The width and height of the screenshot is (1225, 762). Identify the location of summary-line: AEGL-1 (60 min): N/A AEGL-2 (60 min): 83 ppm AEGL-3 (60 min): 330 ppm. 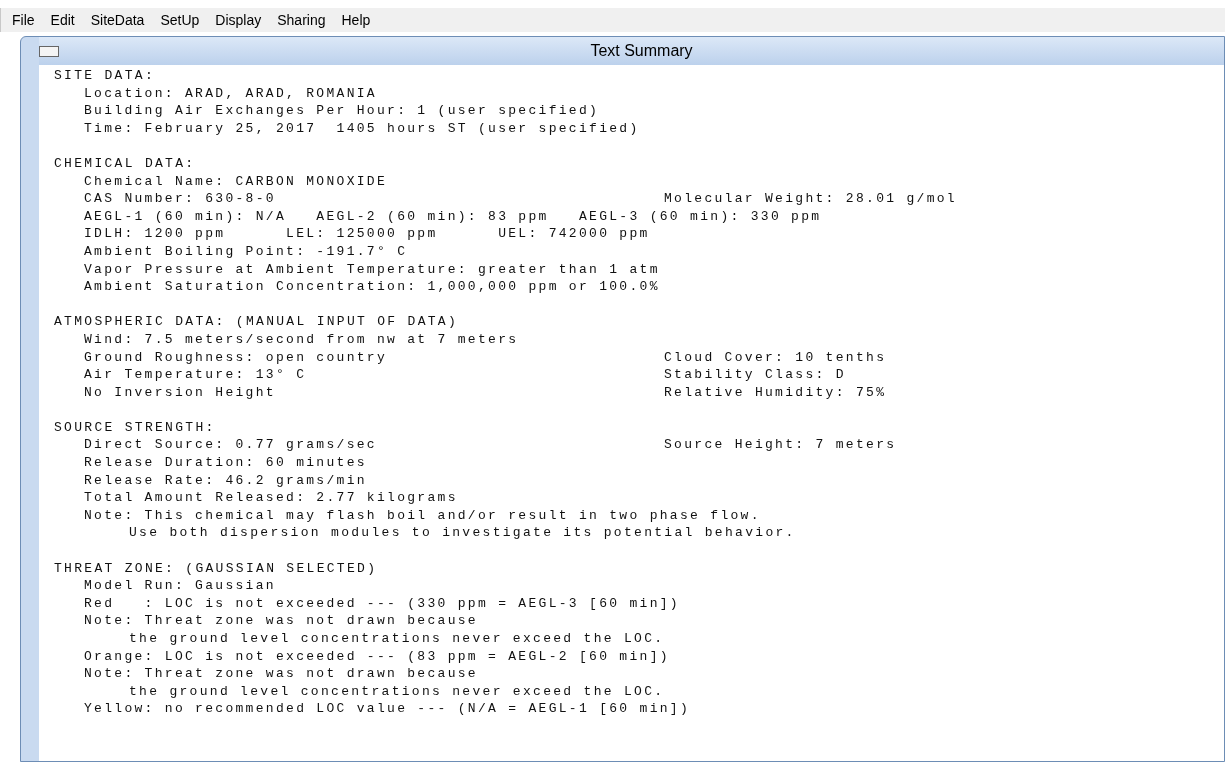
(453, 216).